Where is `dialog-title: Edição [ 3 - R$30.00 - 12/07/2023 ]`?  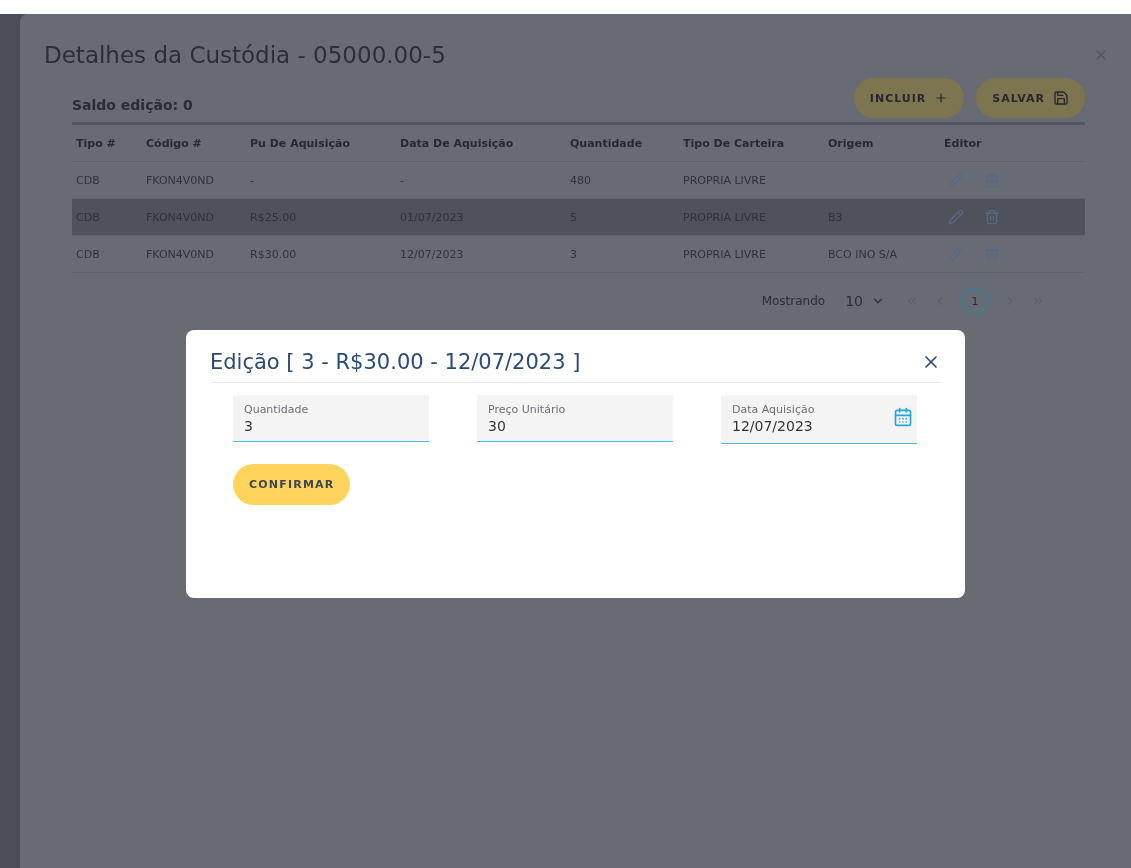
dialog-title: Edição [ 3 - R$30.00 - 12/07/2023 ] is located at coordinates (395, 362).